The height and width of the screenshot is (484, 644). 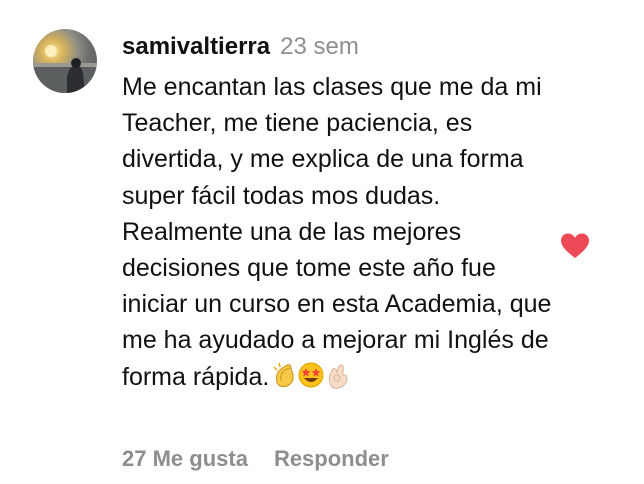 I want to click on clapping-hands-icon, so click(x=283, y=374).